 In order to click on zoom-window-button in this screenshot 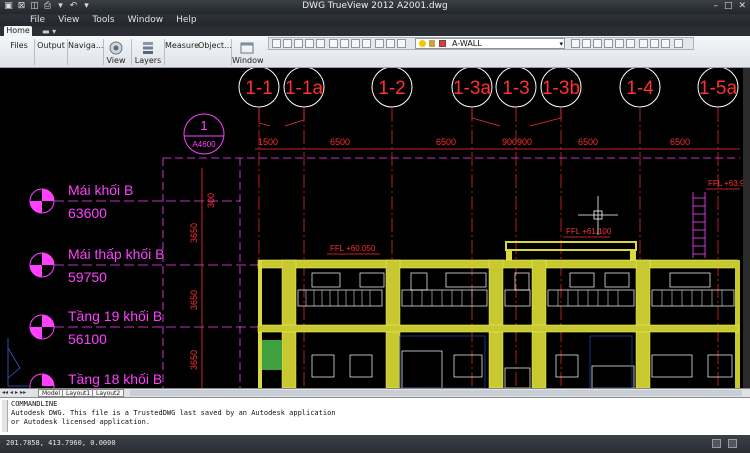, I will do `click(355, 43)`.